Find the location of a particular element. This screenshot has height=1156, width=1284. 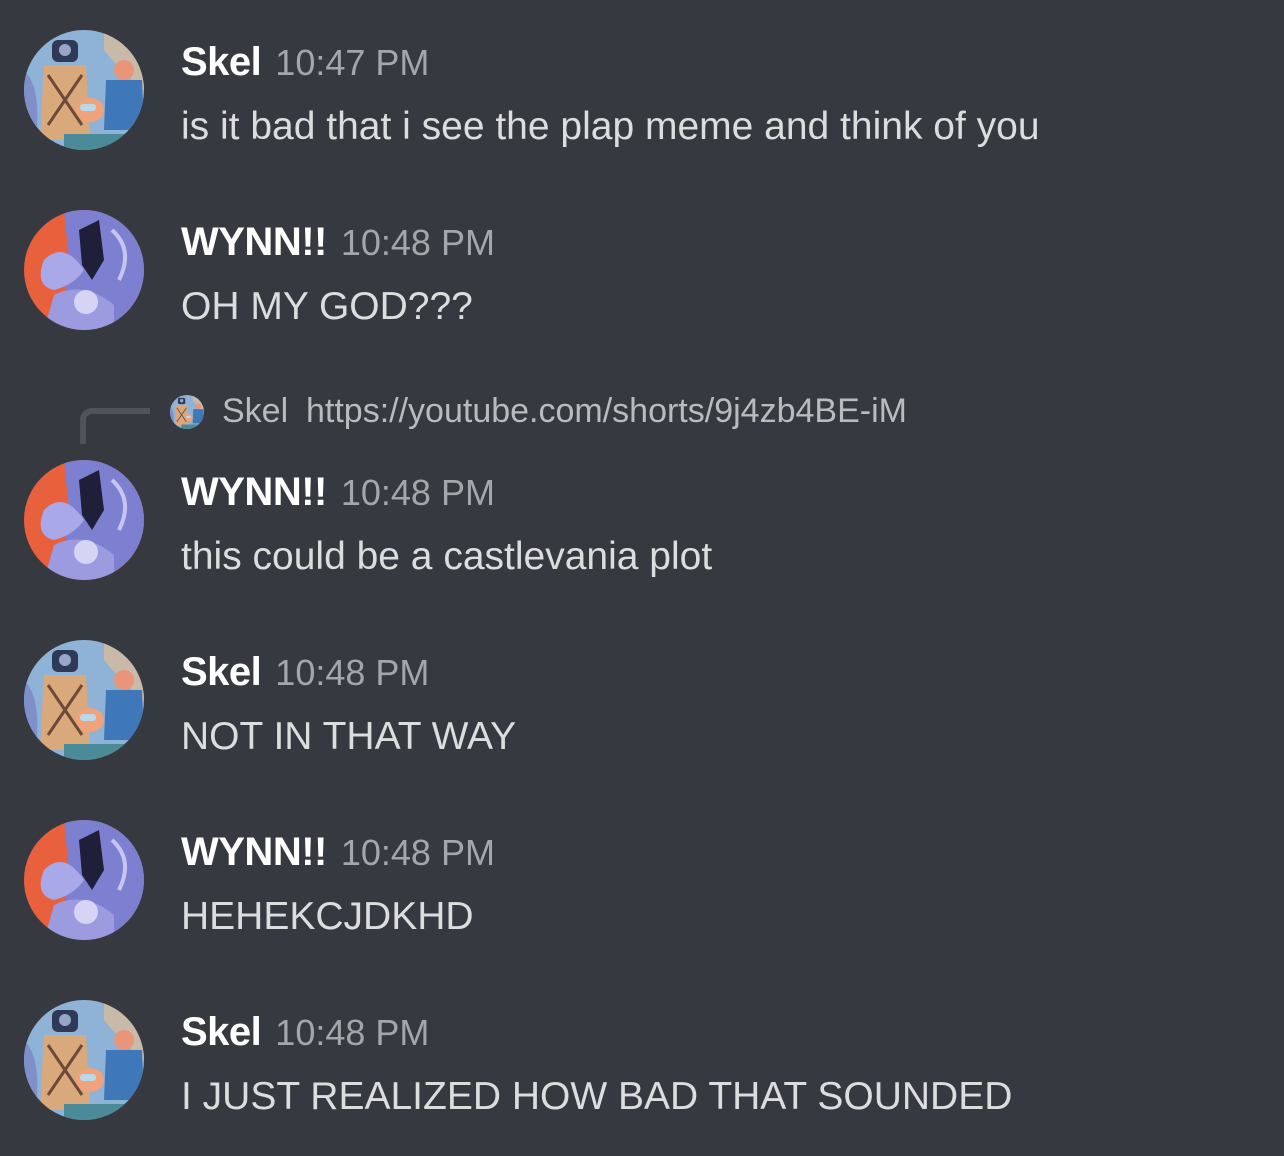

reply-spine is located at coordinates (115, 426).